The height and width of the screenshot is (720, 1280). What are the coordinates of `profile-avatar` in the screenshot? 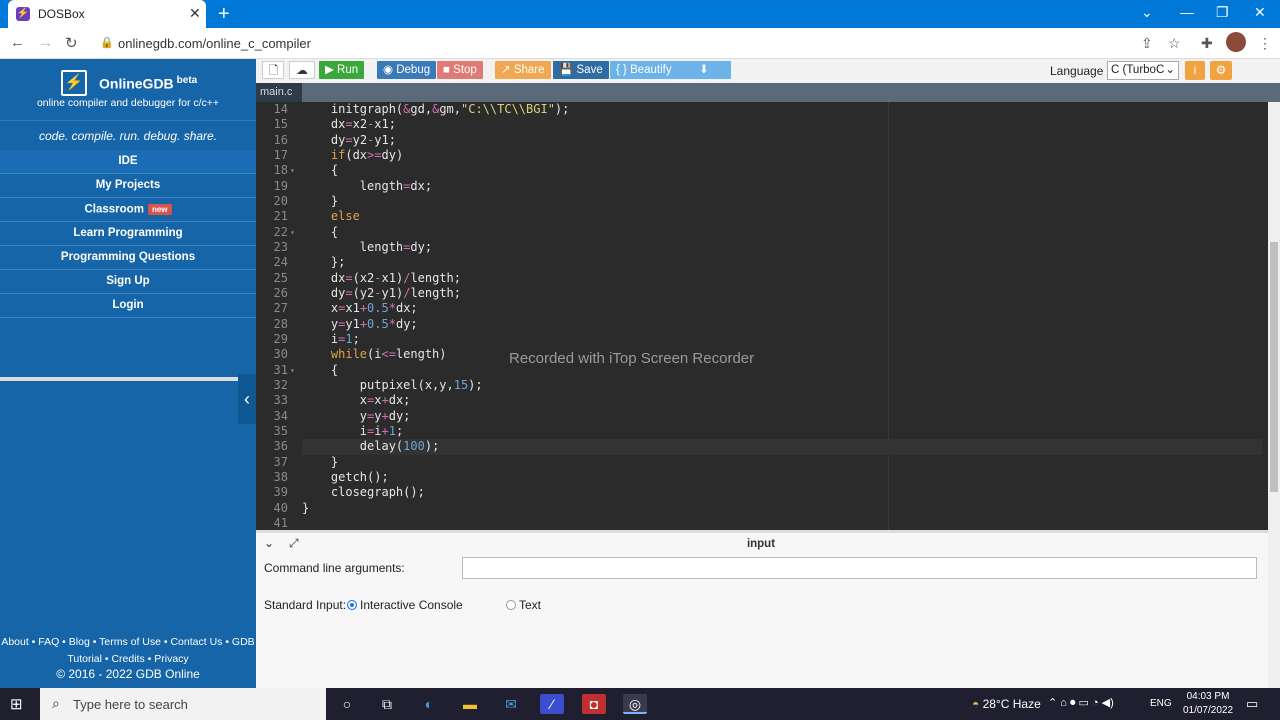 It's located at (1236, 42).